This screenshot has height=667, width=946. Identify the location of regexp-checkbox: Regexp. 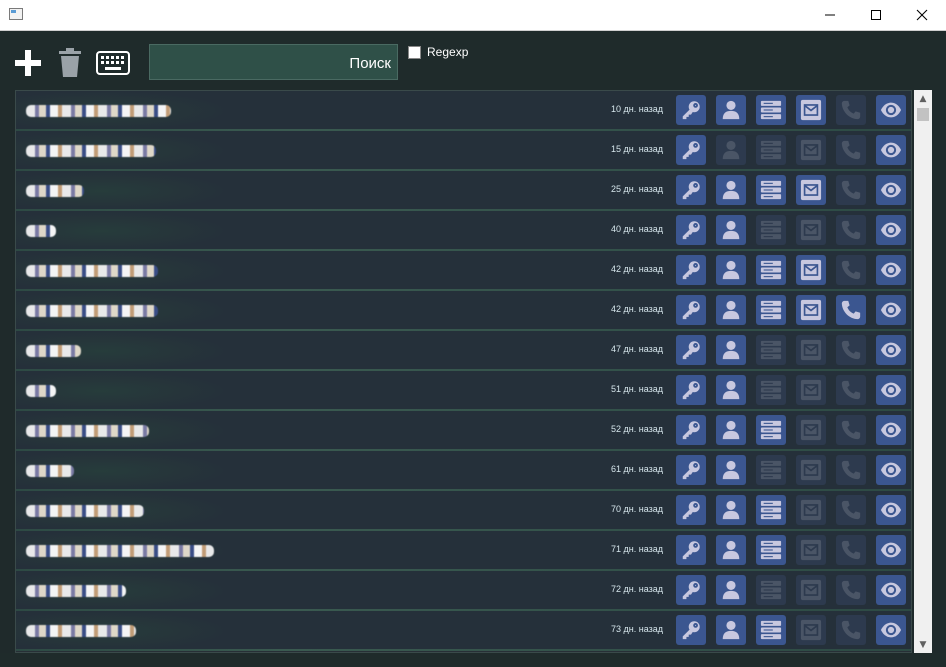
(438, 52).